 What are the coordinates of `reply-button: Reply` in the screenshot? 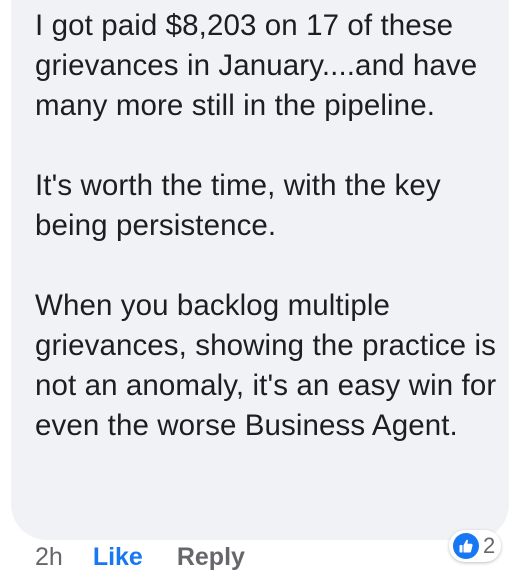 It's located at (211, 557).